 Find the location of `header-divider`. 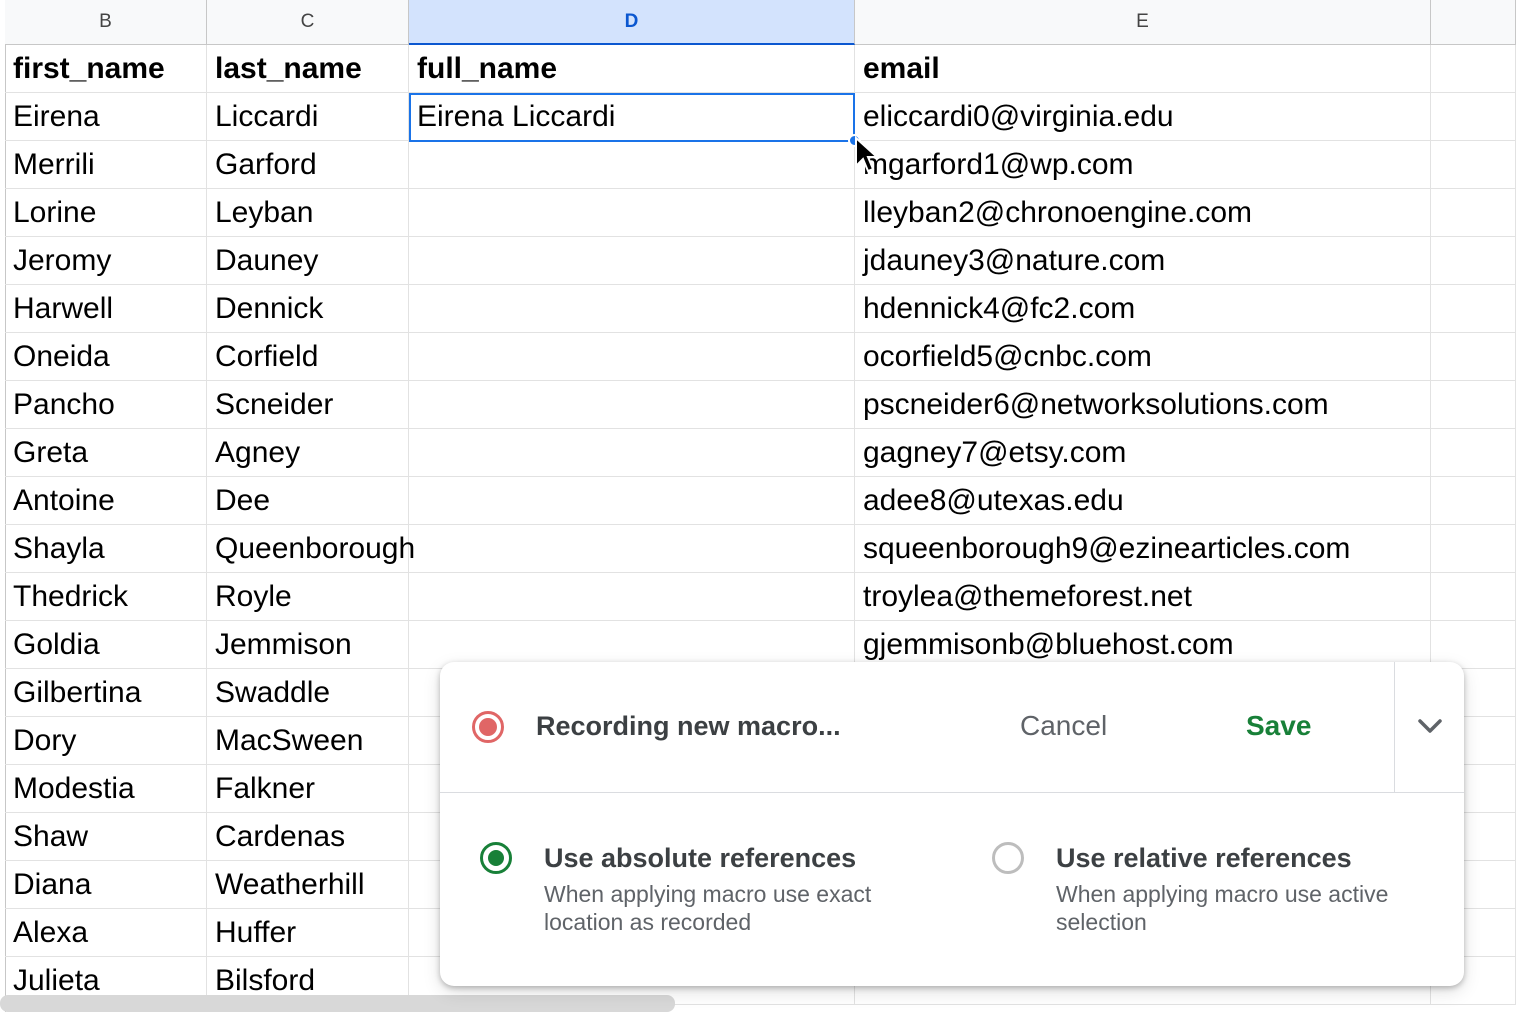

header-divider is located at coordinates (1394, 727).